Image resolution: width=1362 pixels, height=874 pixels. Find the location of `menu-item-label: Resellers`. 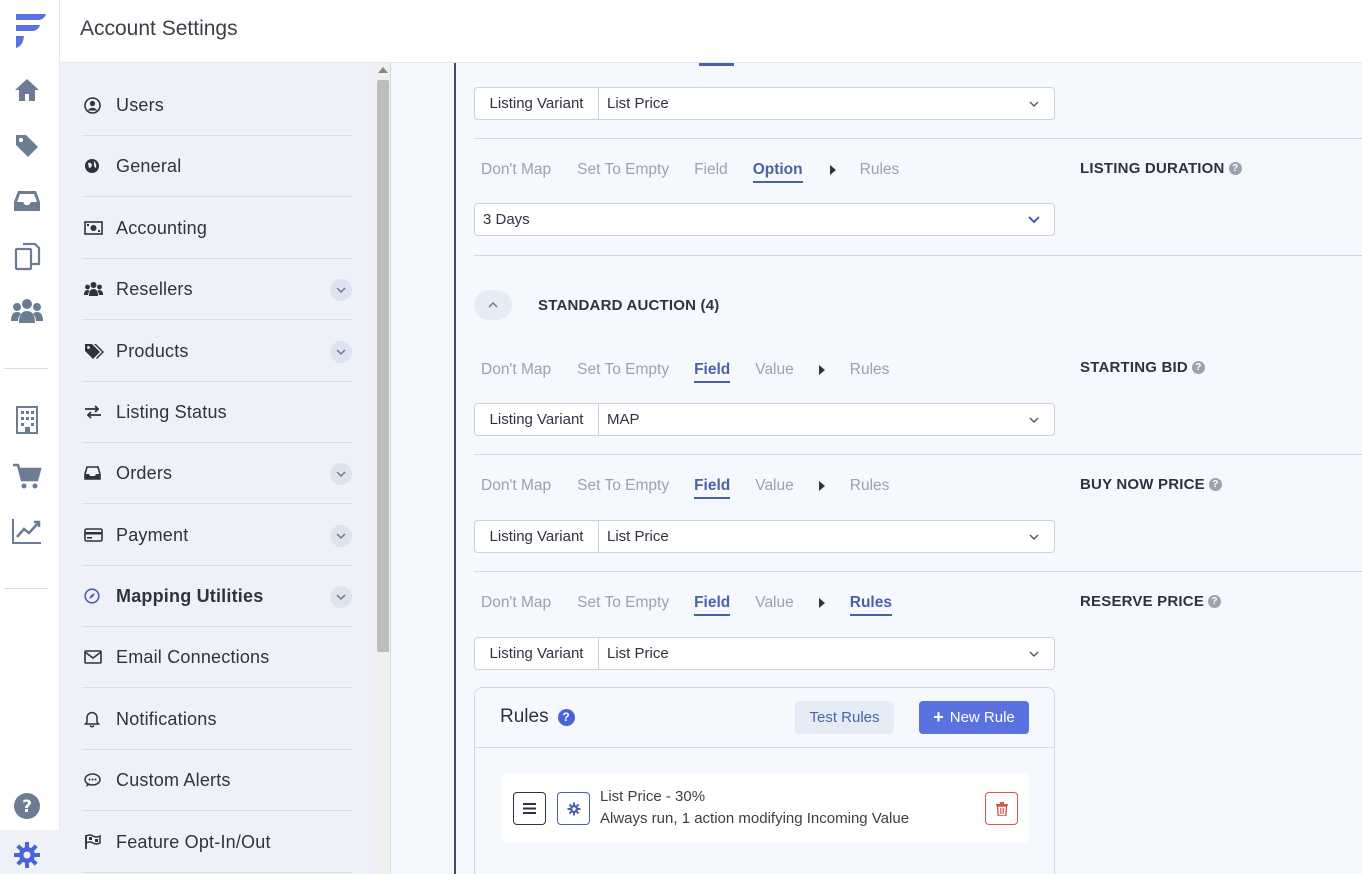

menu-item-label: Resellers is located at coordinates (154, 288).